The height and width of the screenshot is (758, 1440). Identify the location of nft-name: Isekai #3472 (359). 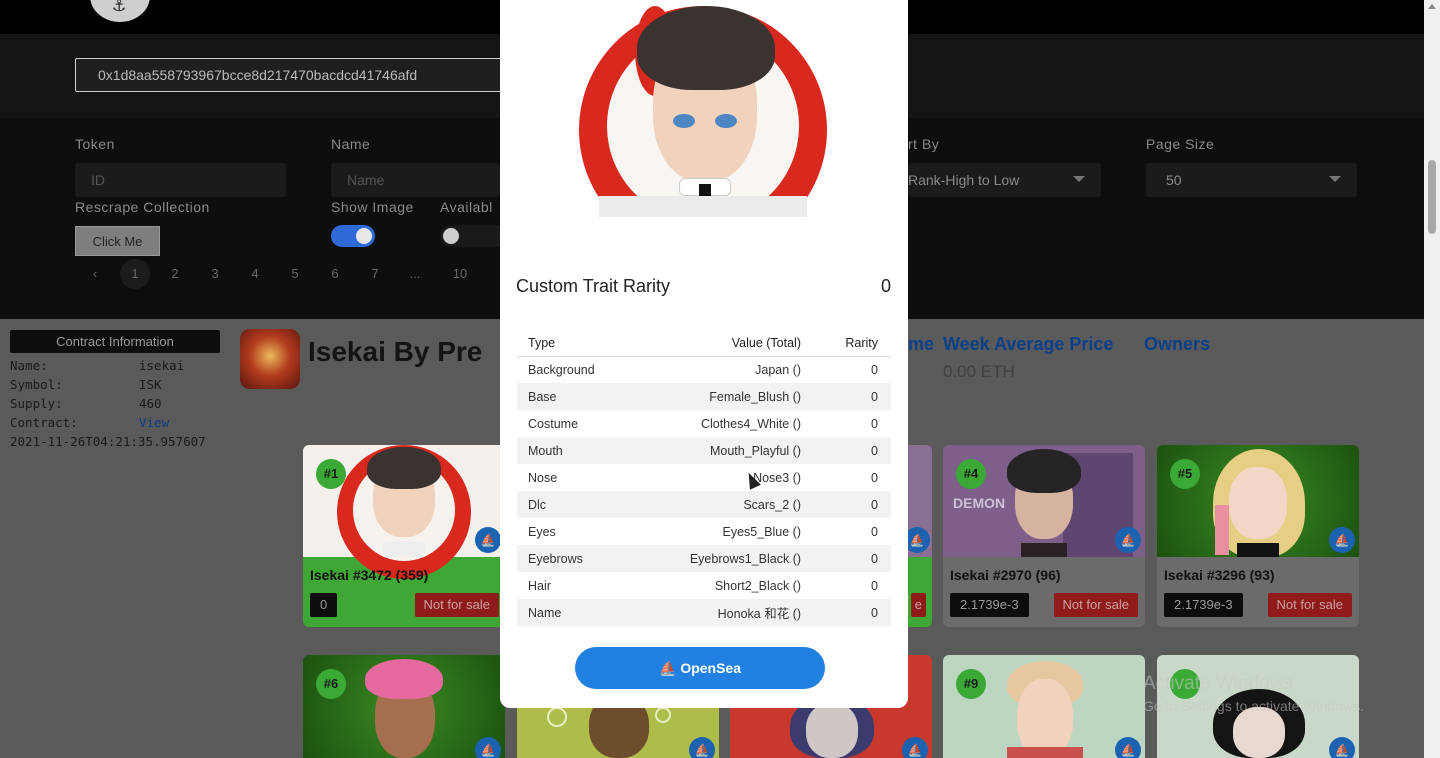
(369, 575).